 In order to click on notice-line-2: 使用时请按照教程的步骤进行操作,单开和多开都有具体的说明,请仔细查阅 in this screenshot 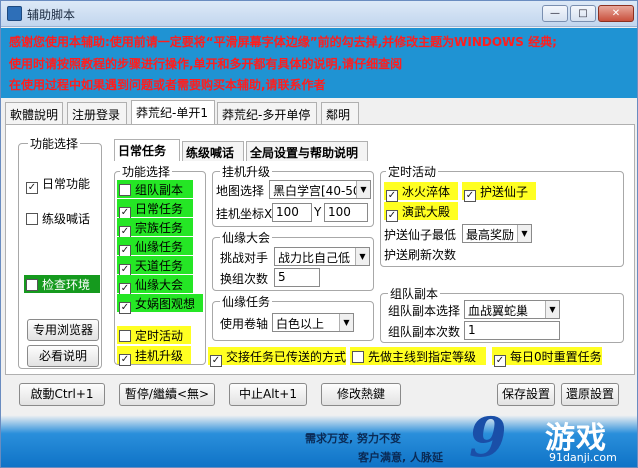, I will do `click(206, 64)`.